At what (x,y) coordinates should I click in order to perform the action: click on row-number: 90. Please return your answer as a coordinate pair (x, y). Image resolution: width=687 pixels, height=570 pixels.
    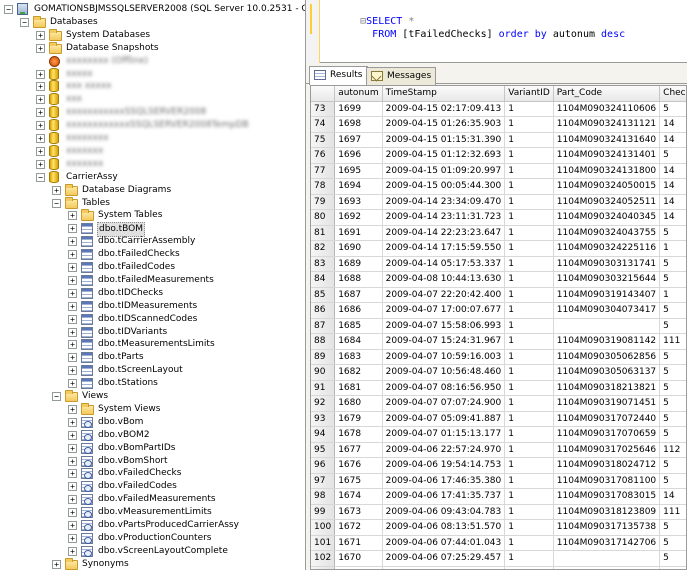
    Looking at the image, I should click on (323, 372).